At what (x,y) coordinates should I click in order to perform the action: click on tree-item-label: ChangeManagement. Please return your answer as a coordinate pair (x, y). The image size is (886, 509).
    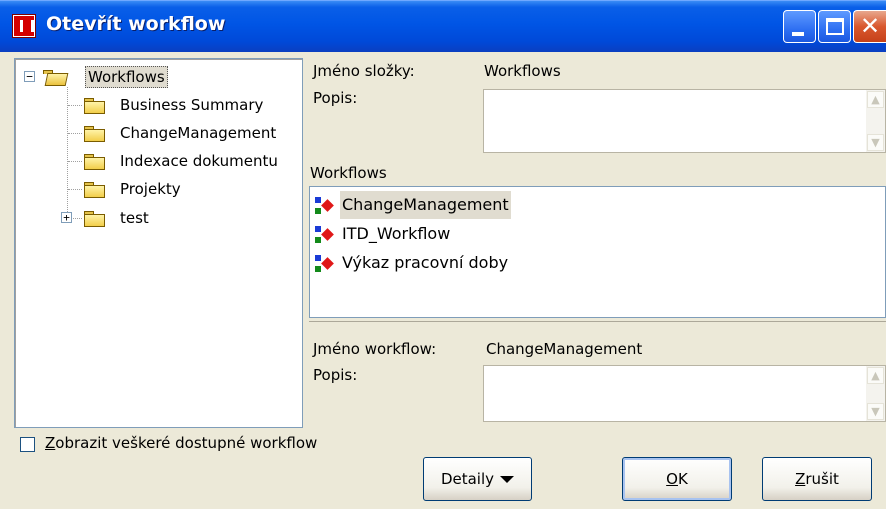
    Looking at the image, I should click on (198, 133).